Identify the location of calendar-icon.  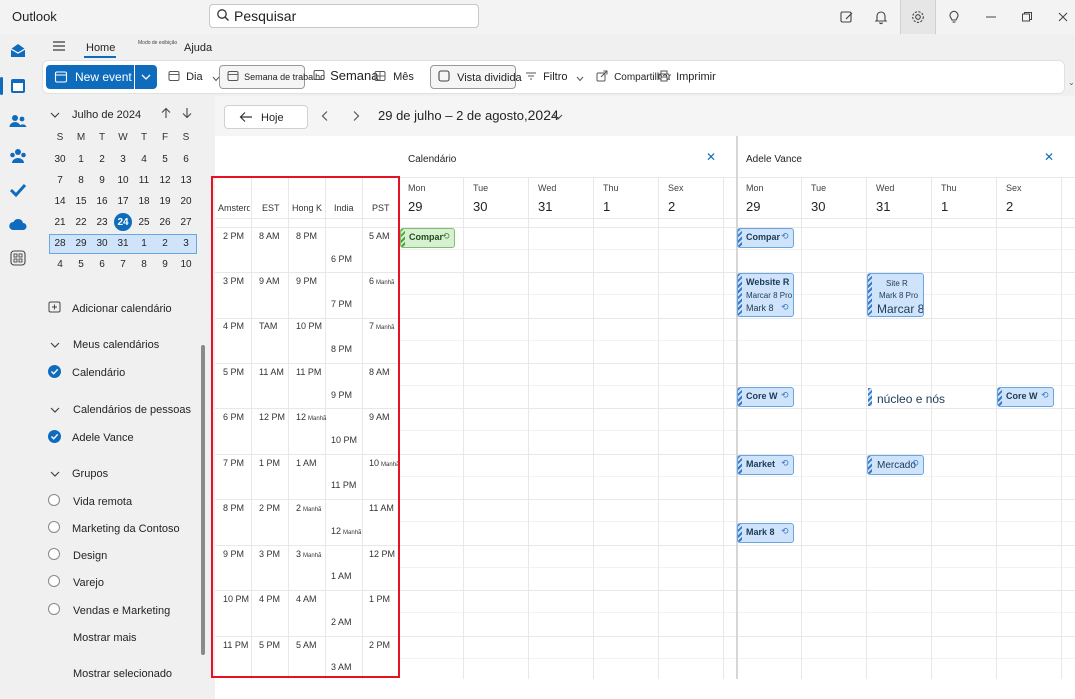
(18, 86).